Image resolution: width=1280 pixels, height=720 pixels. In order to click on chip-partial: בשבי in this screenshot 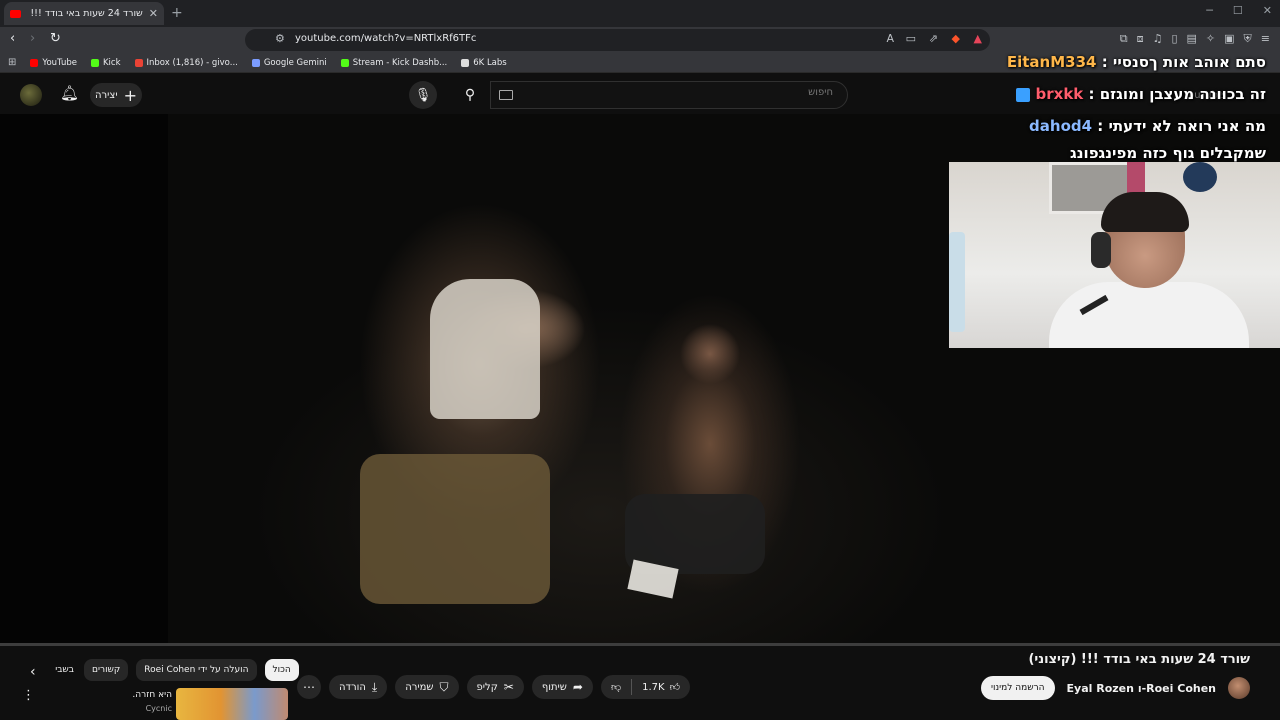, I will do `click(63, 670)`.